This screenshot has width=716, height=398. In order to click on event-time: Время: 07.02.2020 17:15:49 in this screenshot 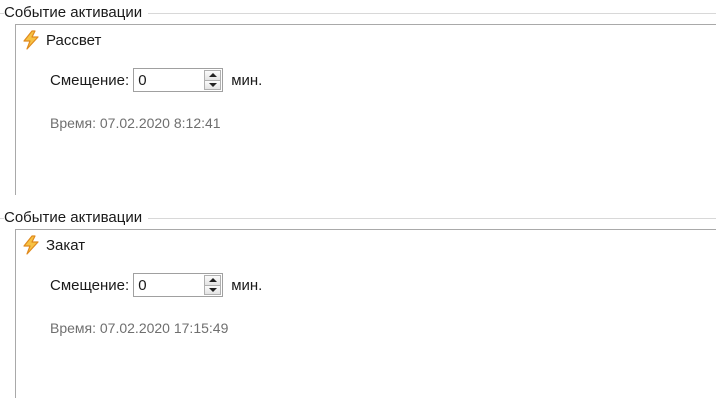, I will do `click(139, 328)`.